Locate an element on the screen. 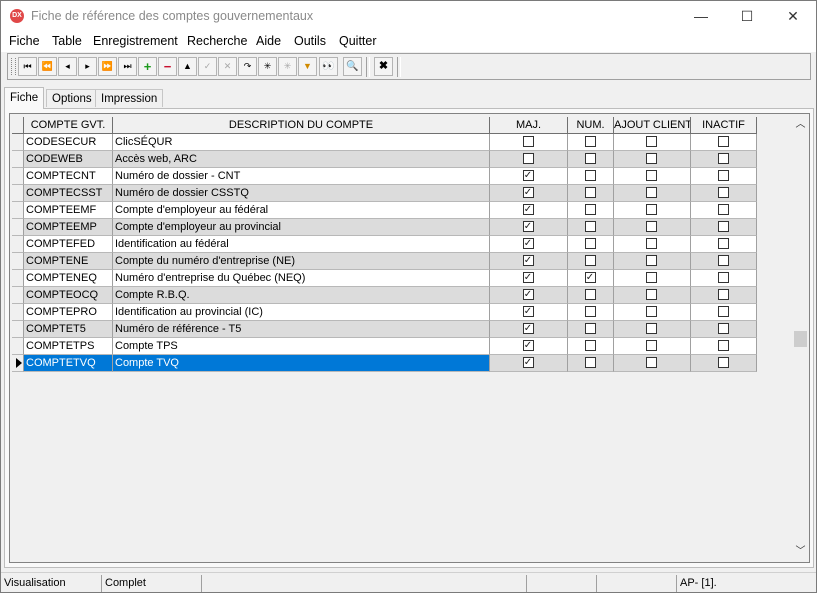 The image size is (817, 593). col-ajout-client: AJOUT CLIENT is located at coordinates (652, 125).